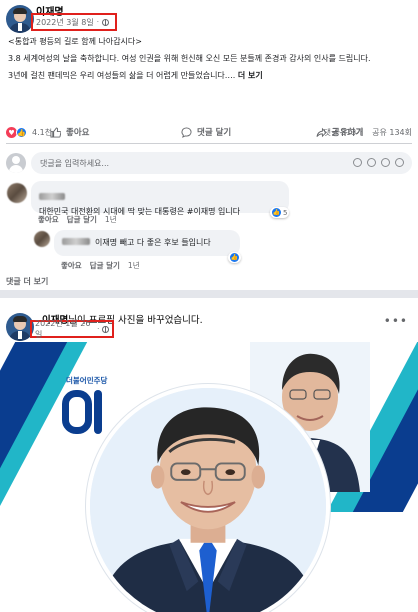 The height and width of the screenshot is (612, 418). I want to click on camera-icon, so click(371, 162).